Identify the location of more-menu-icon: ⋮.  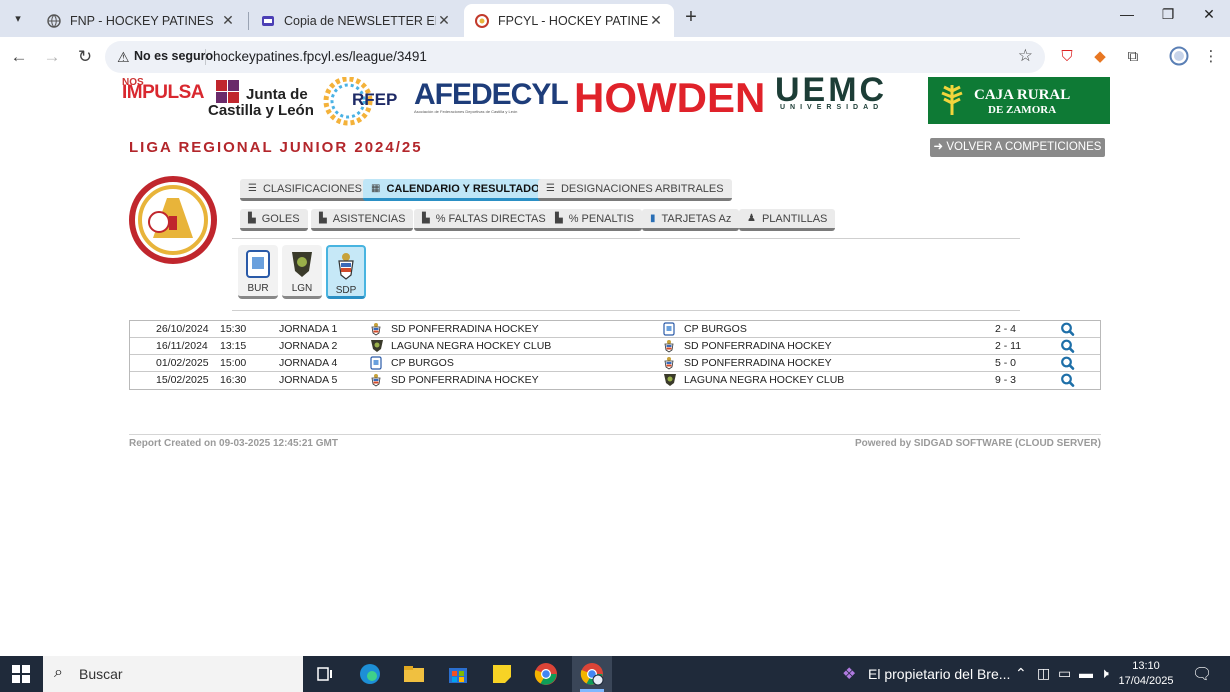
(1211, 57).